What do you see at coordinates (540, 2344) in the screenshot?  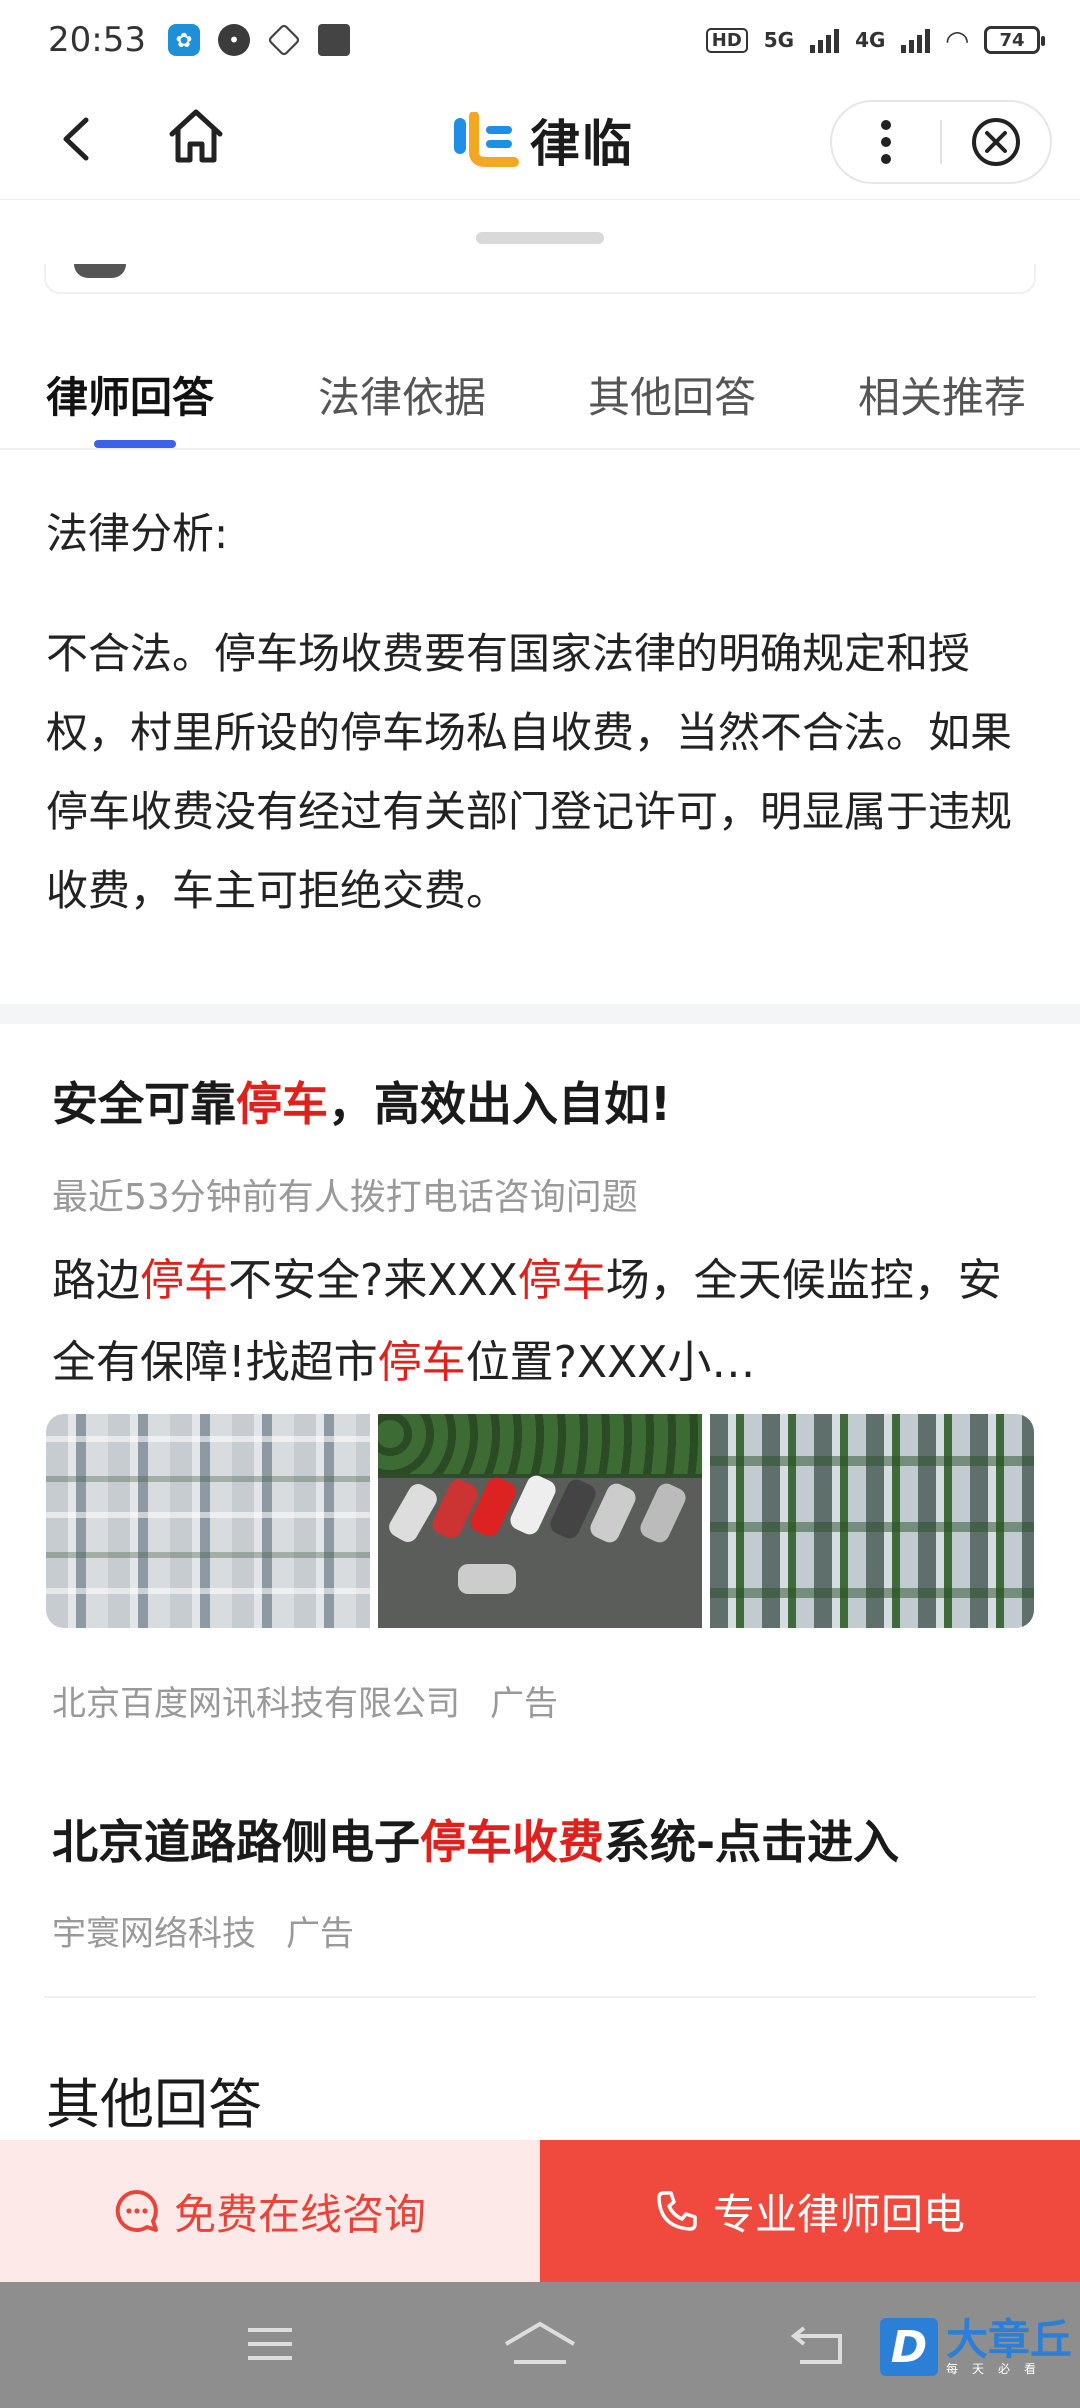 I see `home-nav-icon` at bounding box center [540, 2344].